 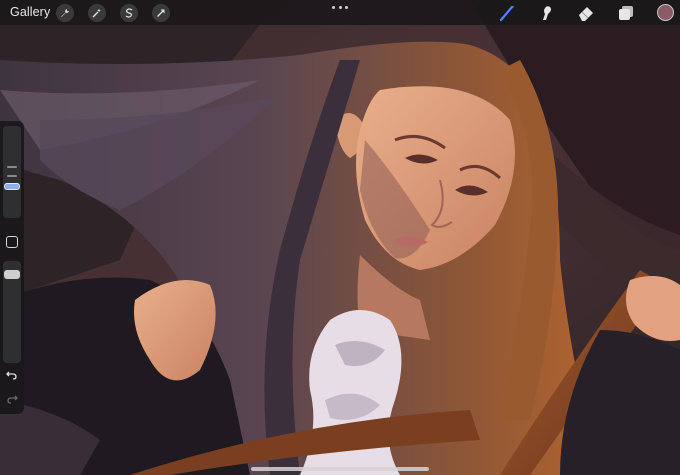 I want to click on left-sidebar, so click(x=12, y=267).